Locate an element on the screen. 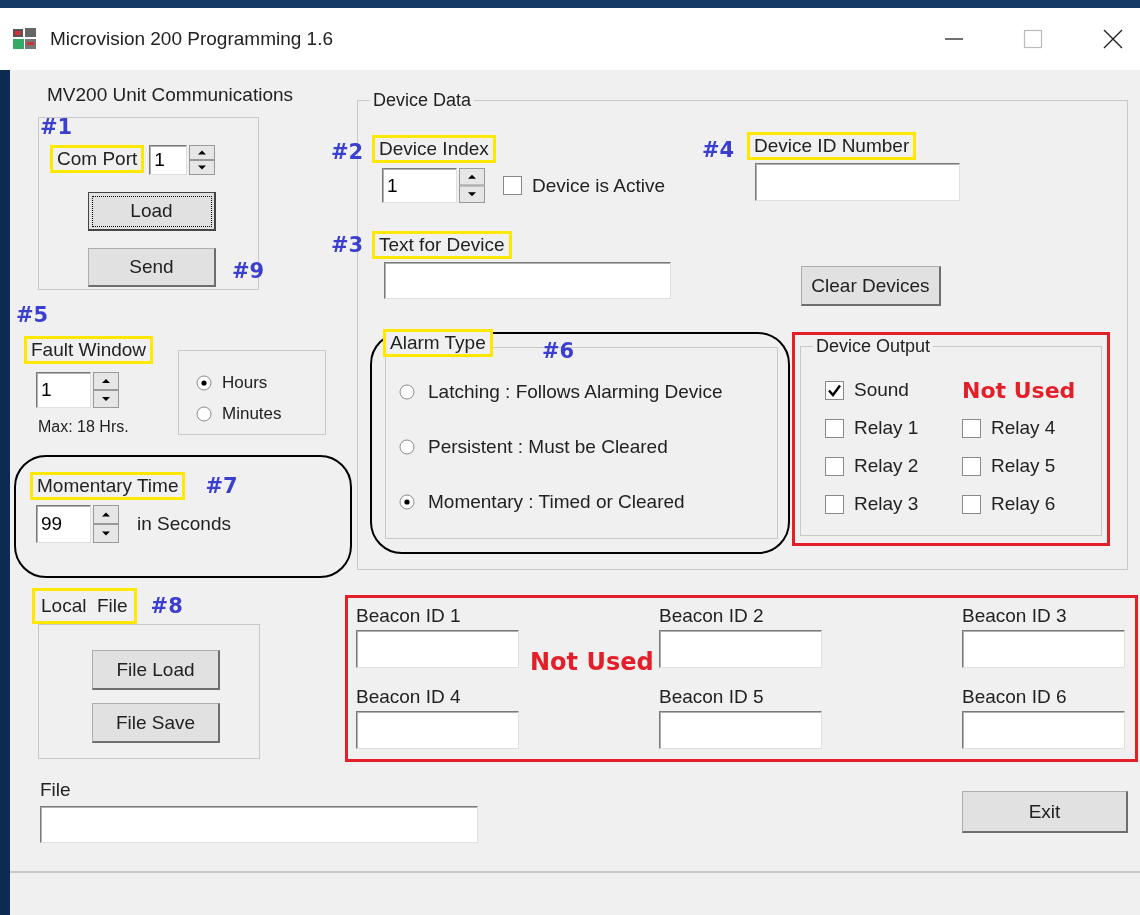 This screenshot has height=915, width=1140. annotation-number: #2 is located at coordinates (347, 152).